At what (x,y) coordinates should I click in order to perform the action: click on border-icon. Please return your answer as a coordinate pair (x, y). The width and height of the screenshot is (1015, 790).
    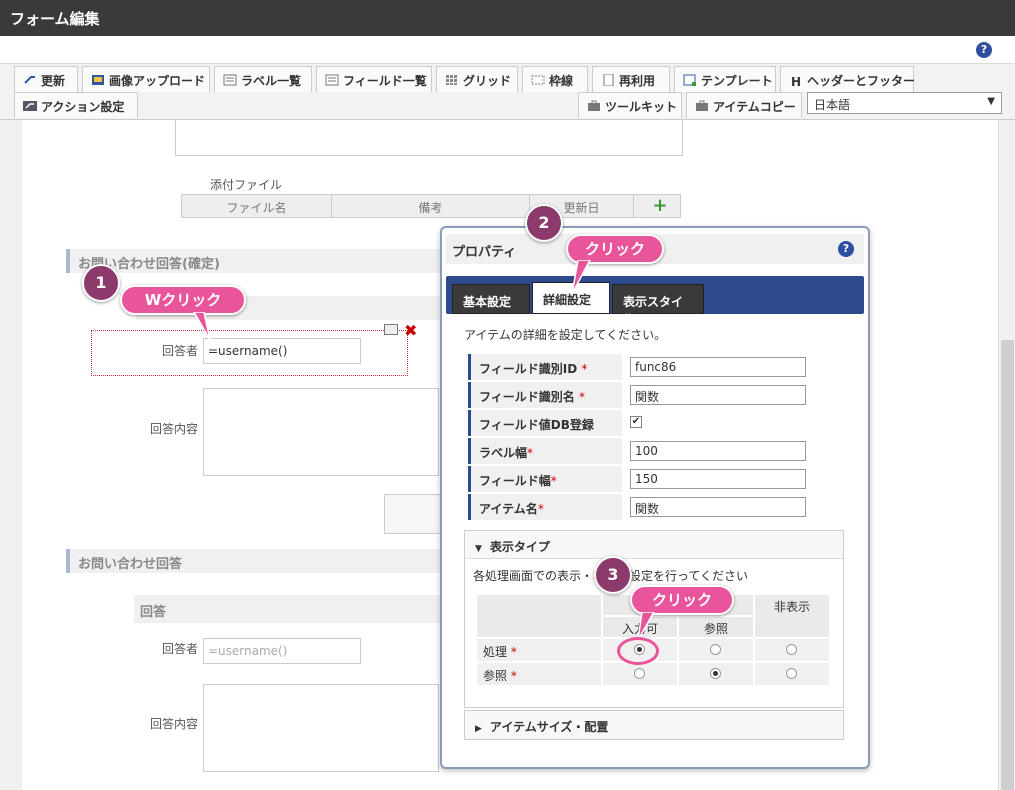
    Looking at the image, I should click on (538, 80).